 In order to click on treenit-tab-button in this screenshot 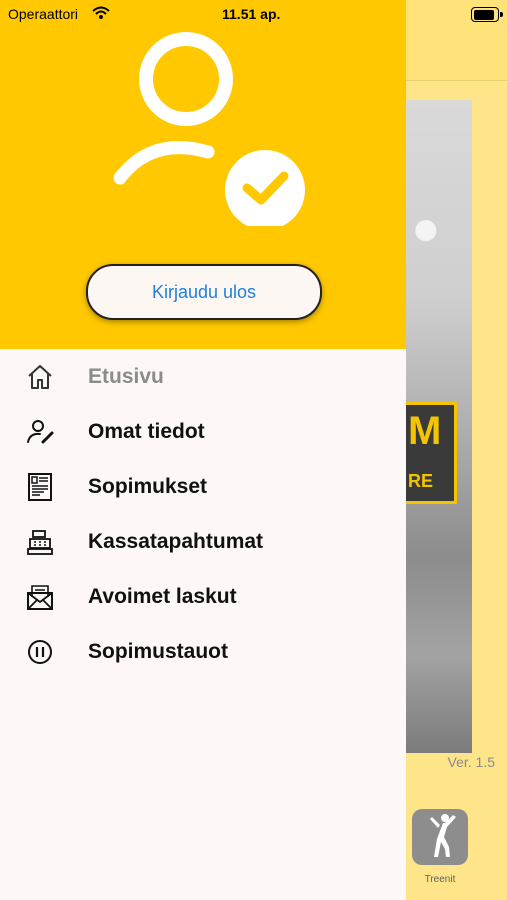, I will do `click(440, 837)`.